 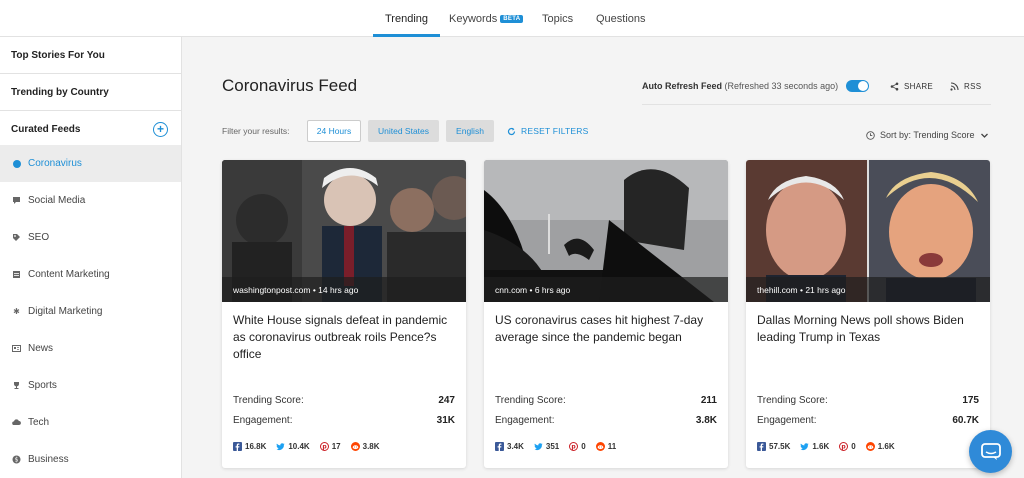 What do you see at coordinates (330, 446) in the screenshot?
I see `pinterest-count: p 17` at bounding box center [330, 446].